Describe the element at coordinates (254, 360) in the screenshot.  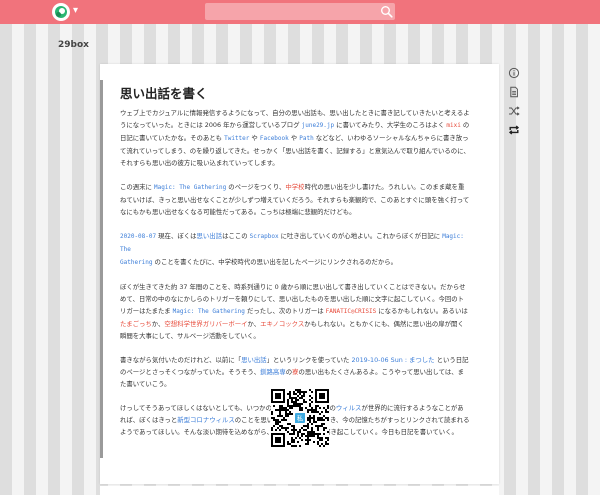
I see `link-omoide-2: 思い出話` at that location.